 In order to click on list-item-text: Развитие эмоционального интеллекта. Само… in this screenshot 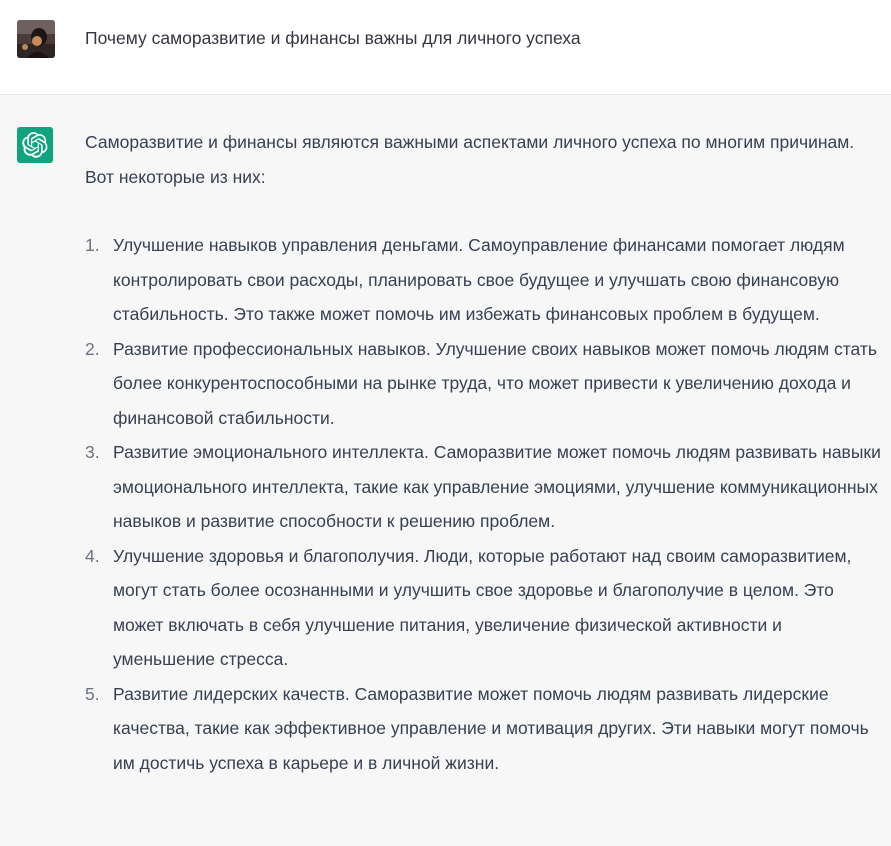, I will do `click(497, 486)`.